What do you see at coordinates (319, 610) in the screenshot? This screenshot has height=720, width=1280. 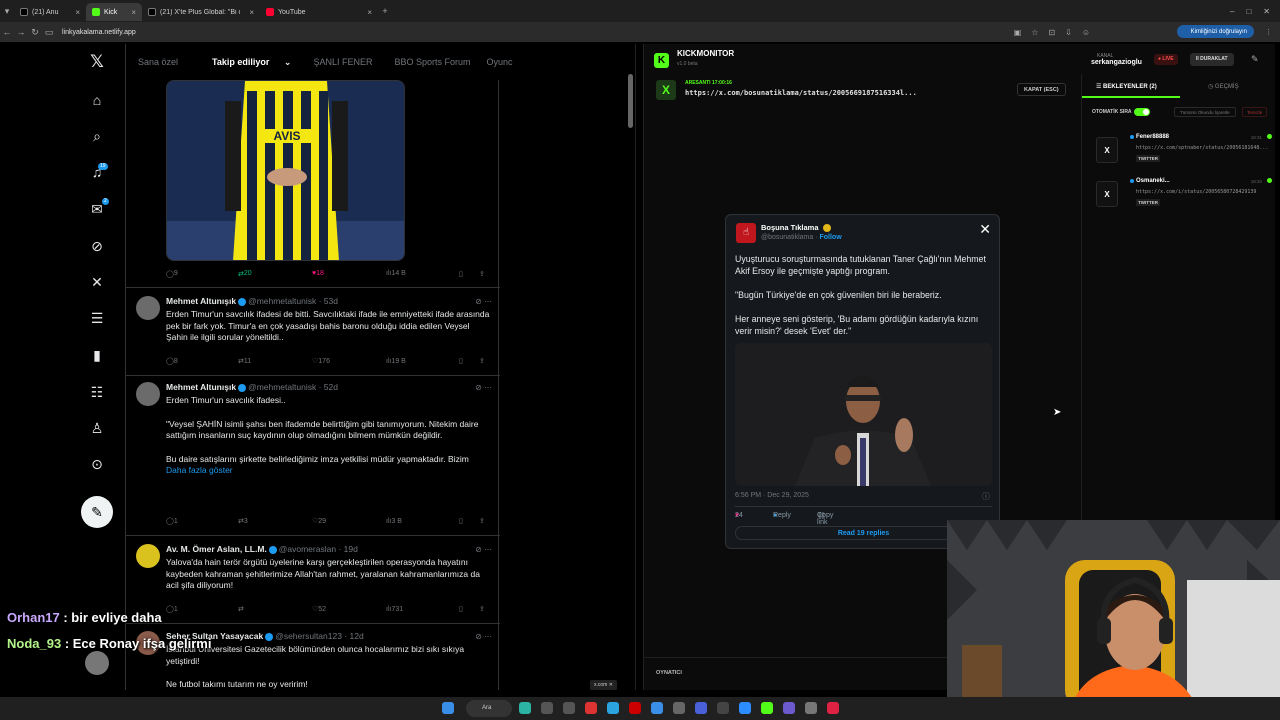 I see `like-button: ♡ 52` at bounding box center [319, 610].